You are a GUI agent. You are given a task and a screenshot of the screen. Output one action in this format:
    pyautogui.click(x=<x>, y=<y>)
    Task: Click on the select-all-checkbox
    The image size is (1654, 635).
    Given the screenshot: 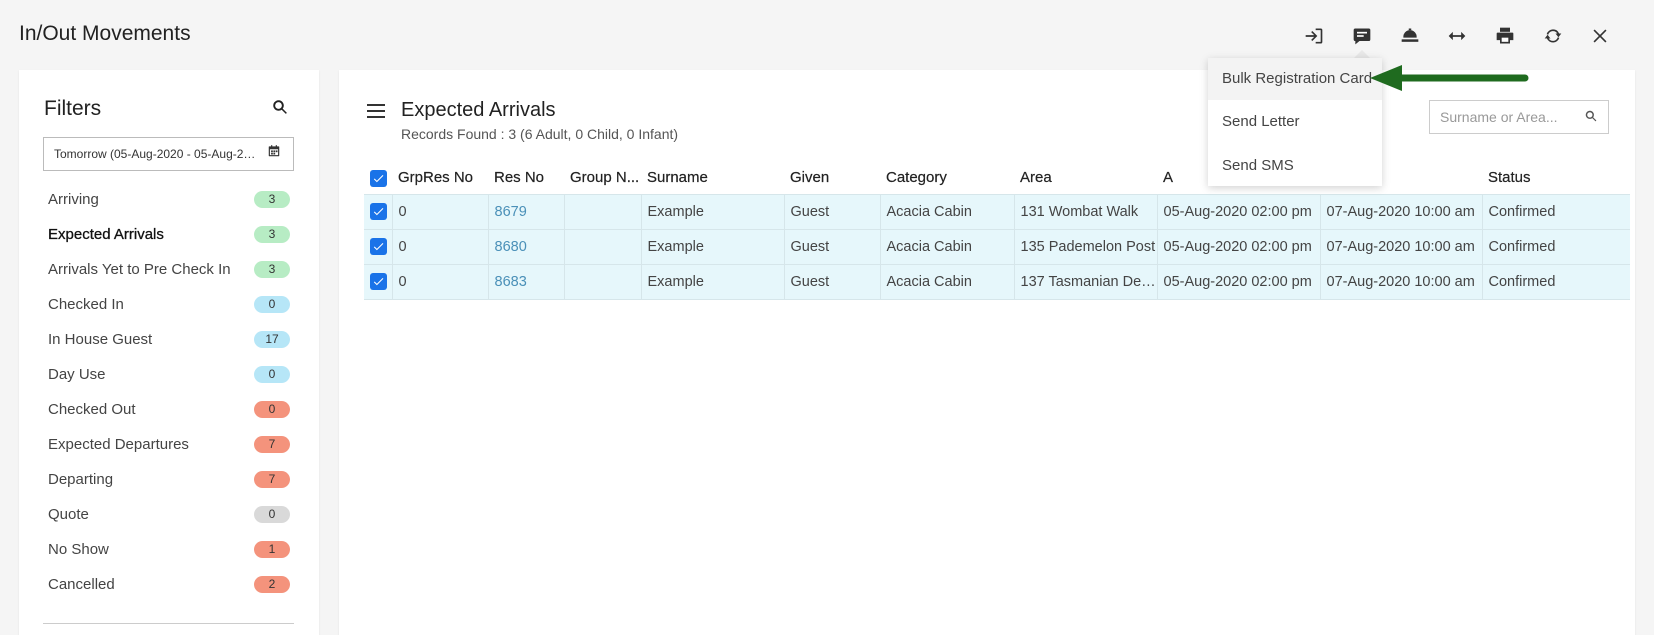 What is the action you would take?
    pyautogui.click(x=378, y=178)
    